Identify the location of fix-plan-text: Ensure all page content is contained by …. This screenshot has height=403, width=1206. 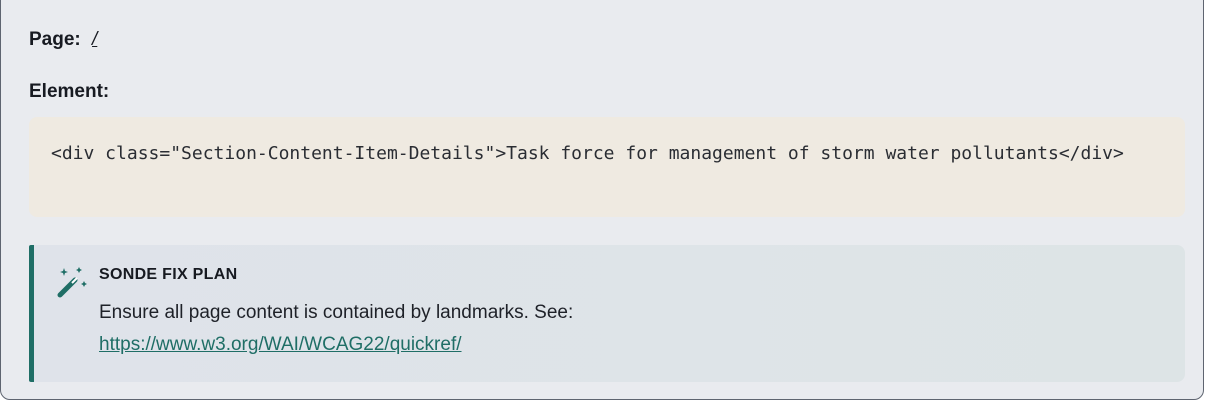
(336, 312).